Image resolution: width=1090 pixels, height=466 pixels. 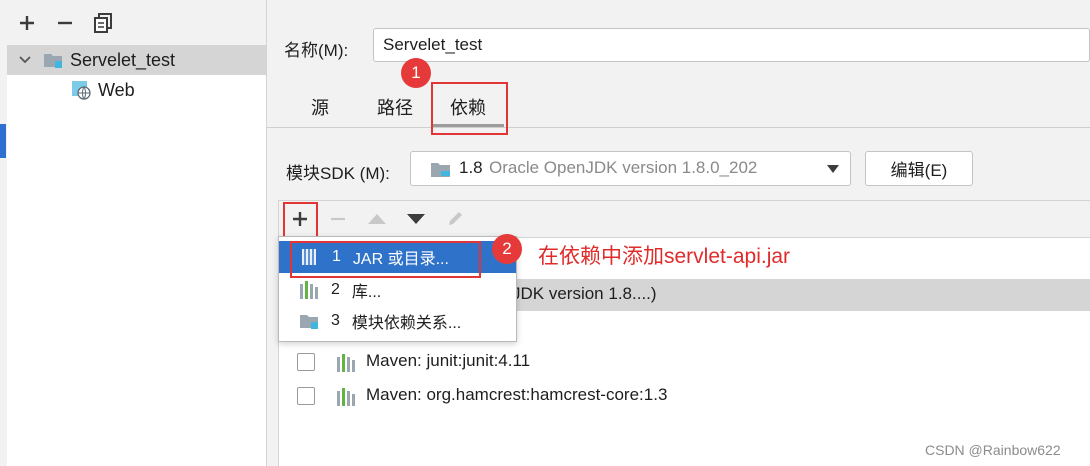 What do you see at coordinates (309, 321) in the screenshot?
I see `module-icon` at bounding box center [309, 321].